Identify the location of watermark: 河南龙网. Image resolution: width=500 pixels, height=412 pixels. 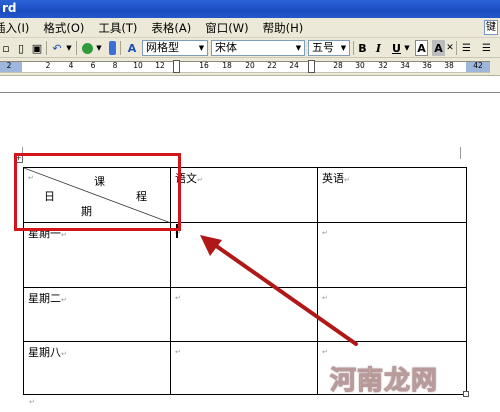
(384, 381).